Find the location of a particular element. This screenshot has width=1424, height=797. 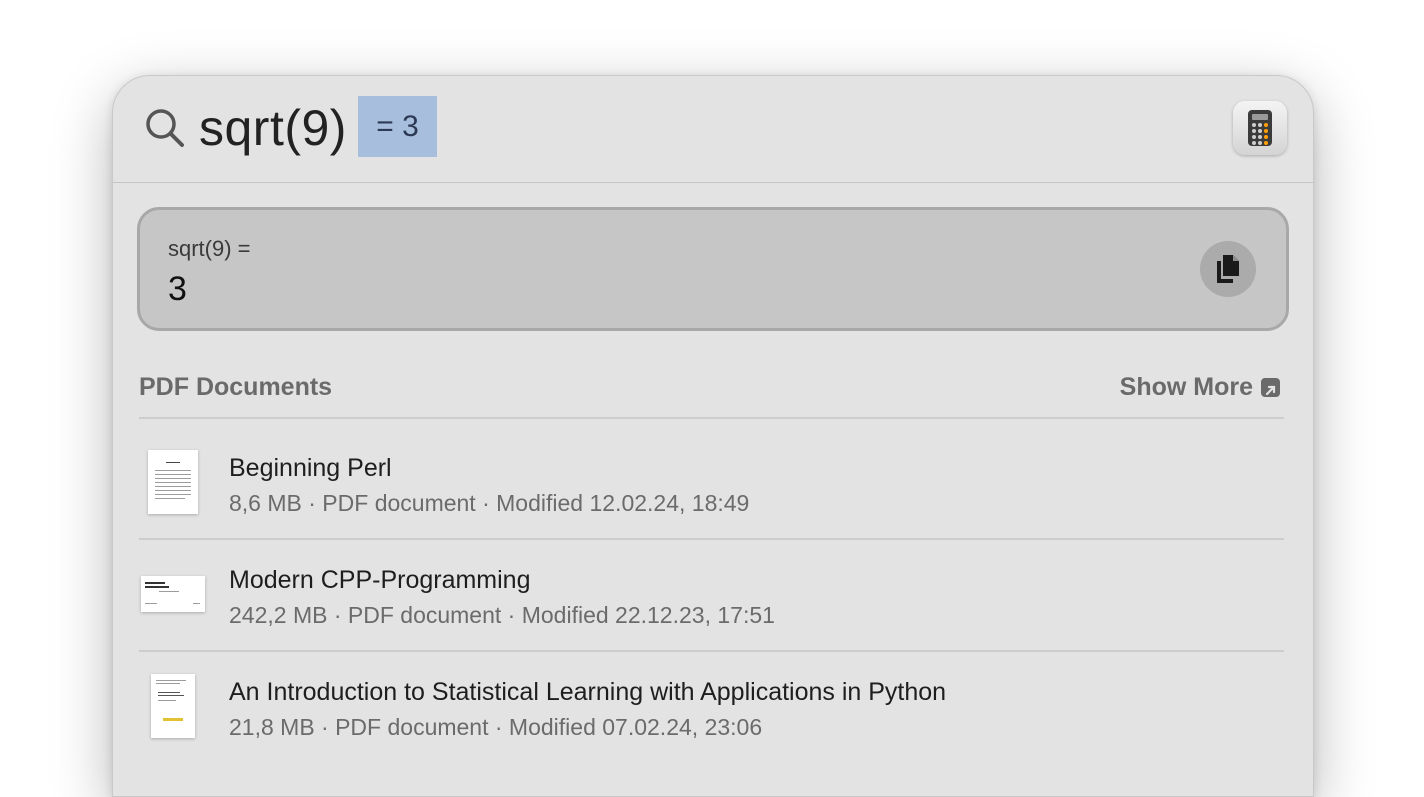

inline-answer: = 3 is located at coordinates (397, 126).